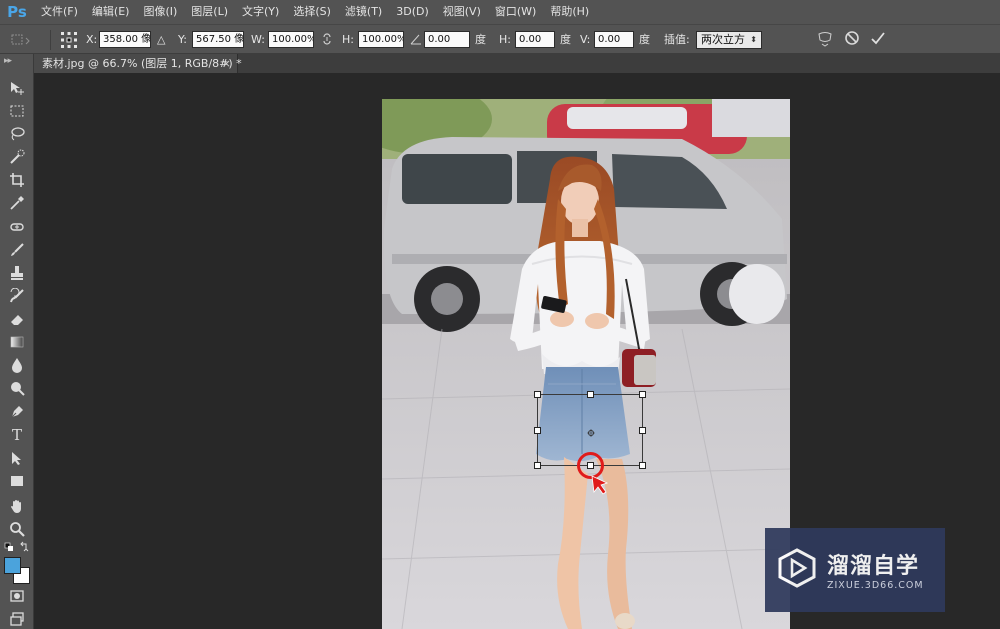  Describe the element at coordinates (381, 39) in the screenshot. I see `height-field: 100.00%` at that location.